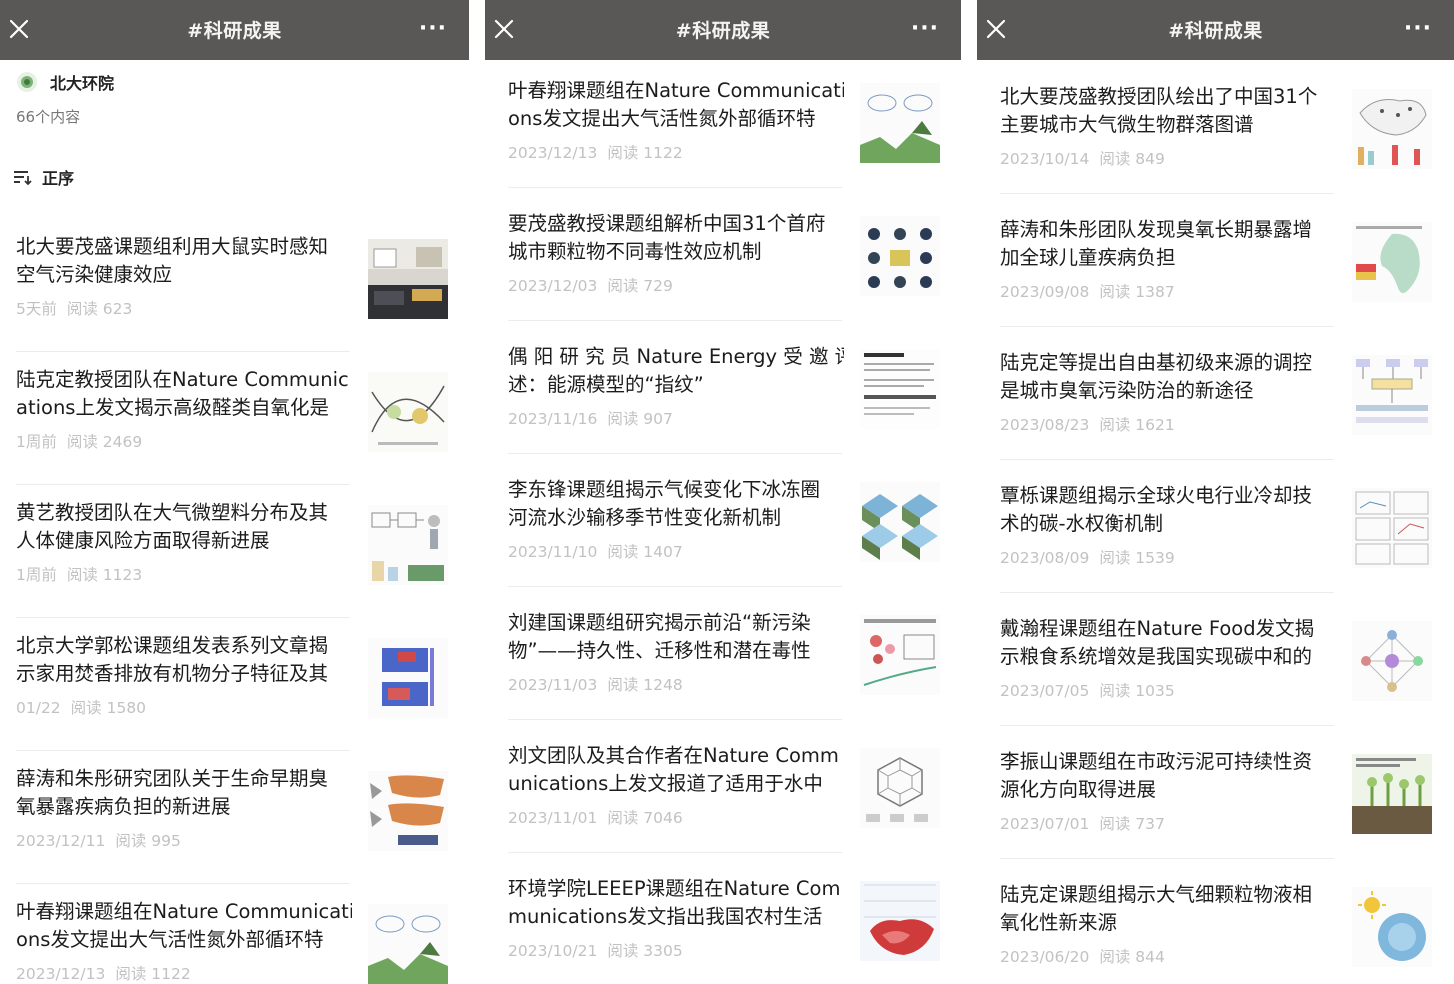  I want to click on article-time: 2023/10/14, so click(1045, 159).